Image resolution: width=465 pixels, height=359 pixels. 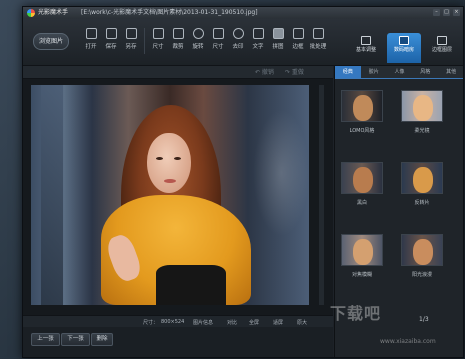 I want to click on window-controls: – □ ×, so click(x=446, y=12).